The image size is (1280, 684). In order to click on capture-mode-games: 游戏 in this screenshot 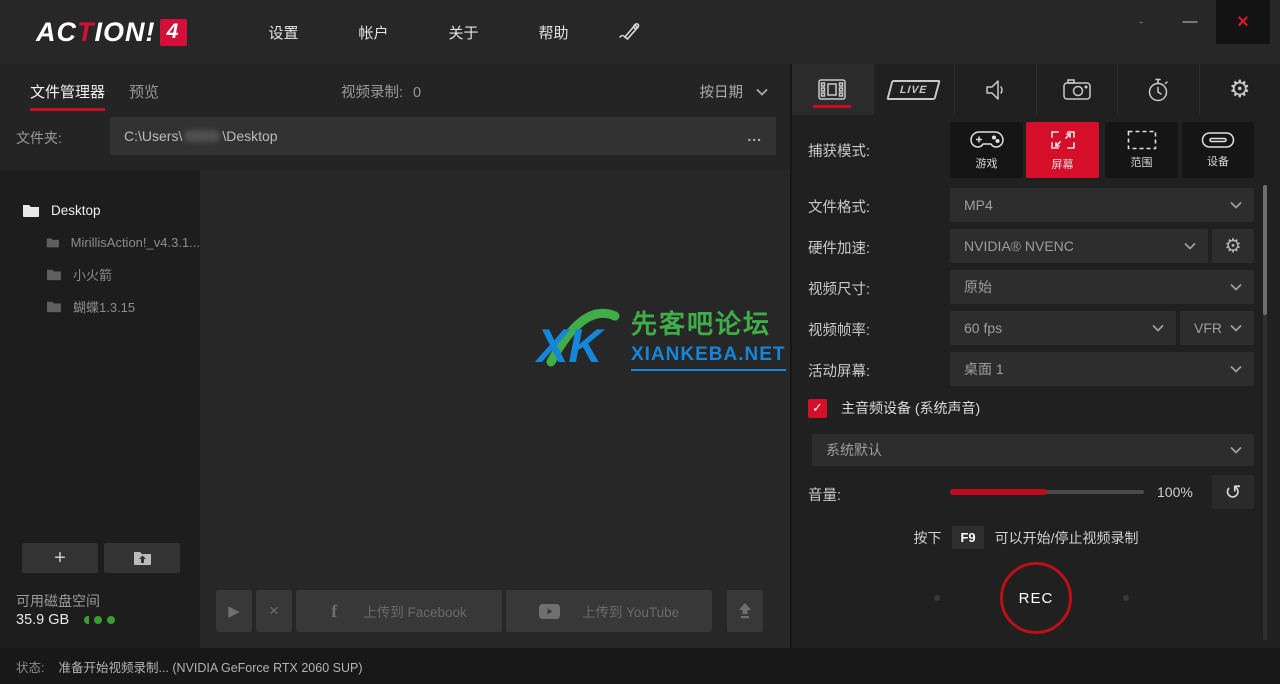, I will do `click(986, 150)`.